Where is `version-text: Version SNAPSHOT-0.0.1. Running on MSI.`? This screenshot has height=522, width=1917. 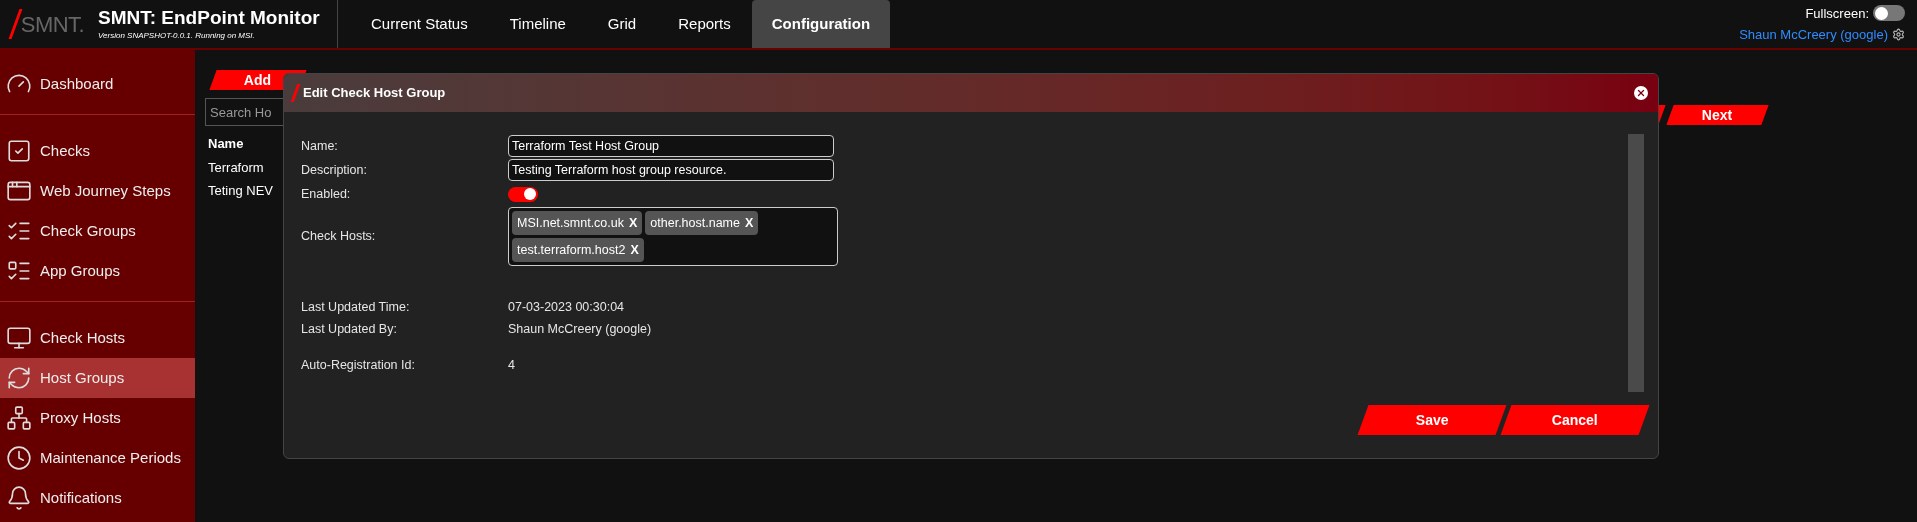
version-text: Version SNAPSHOT-0.0.1. Running on MSI. is located at coordinates (177, 36).